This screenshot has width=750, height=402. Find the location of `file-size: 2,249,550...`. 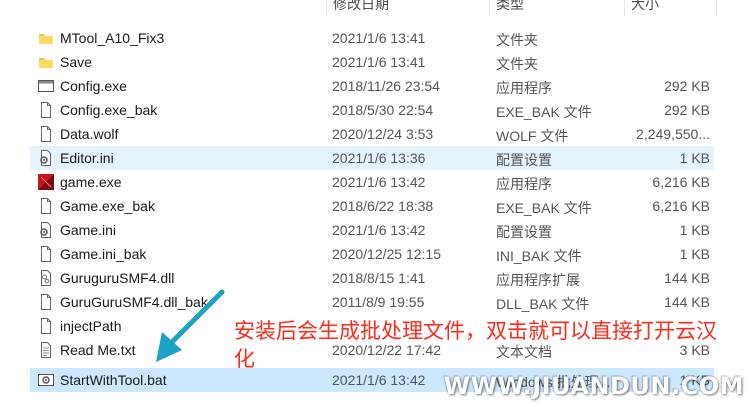

file-size: 2,249,550... is located at coordinates (673, 134).